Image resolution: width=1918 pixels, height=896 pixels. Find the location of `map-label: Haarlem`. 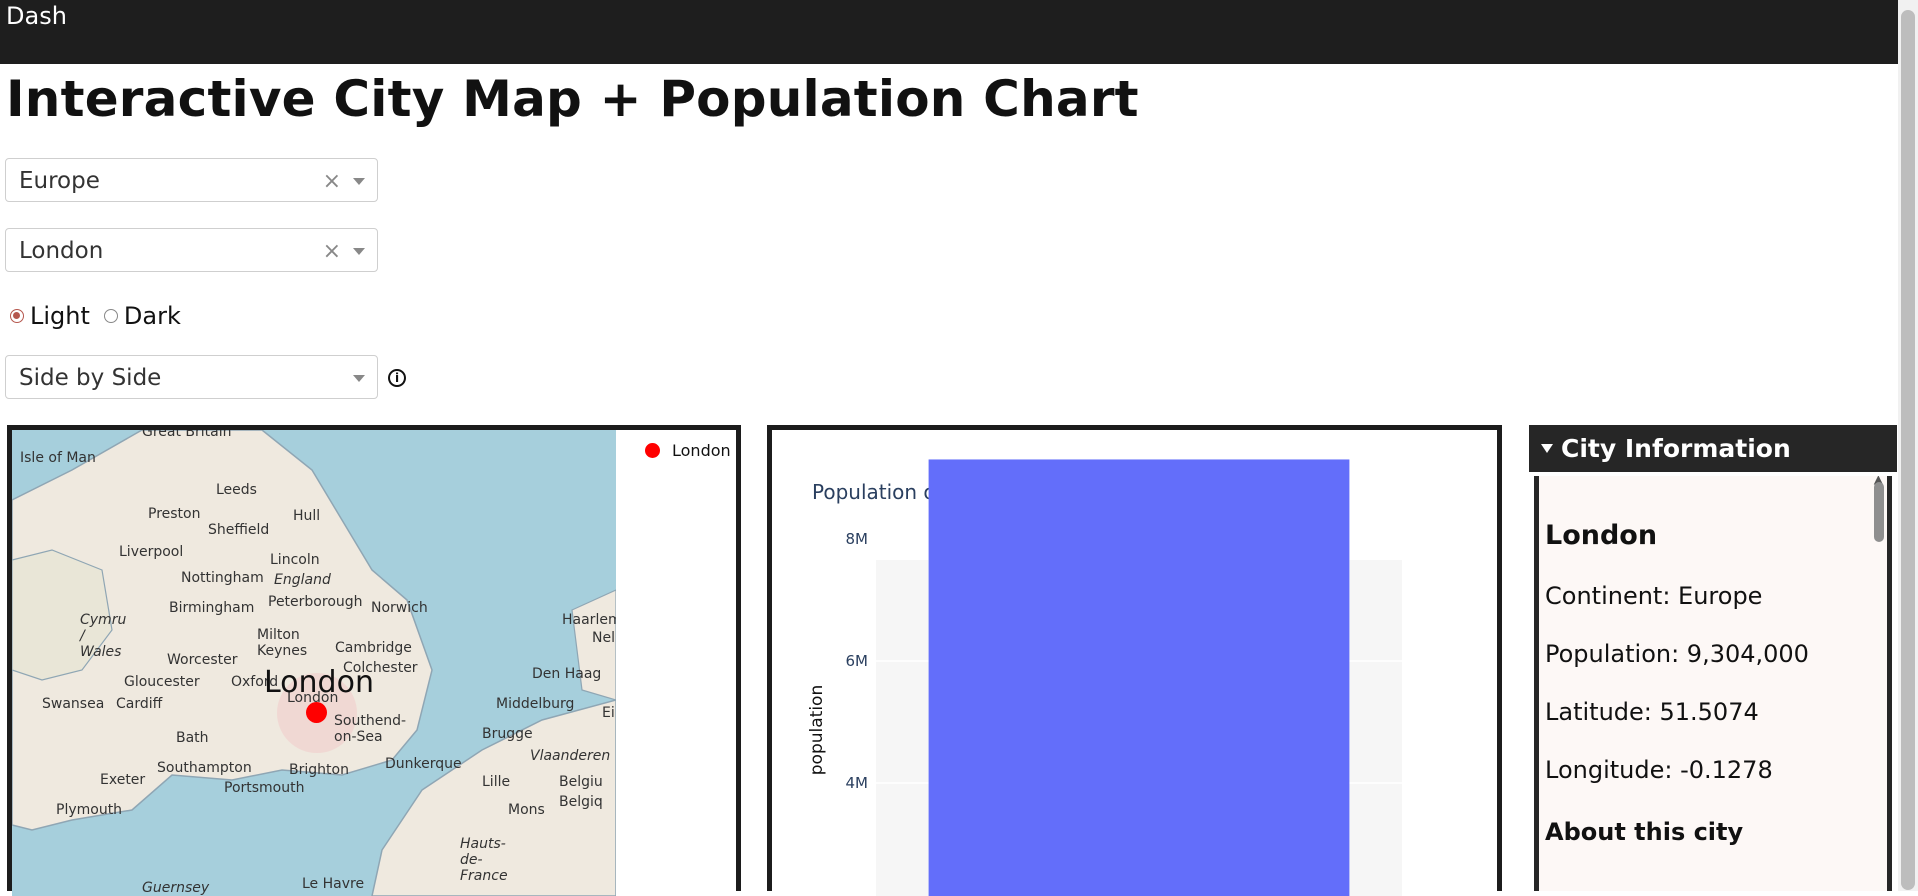

map-label: Haarlem is located at coordinates (589, 620).